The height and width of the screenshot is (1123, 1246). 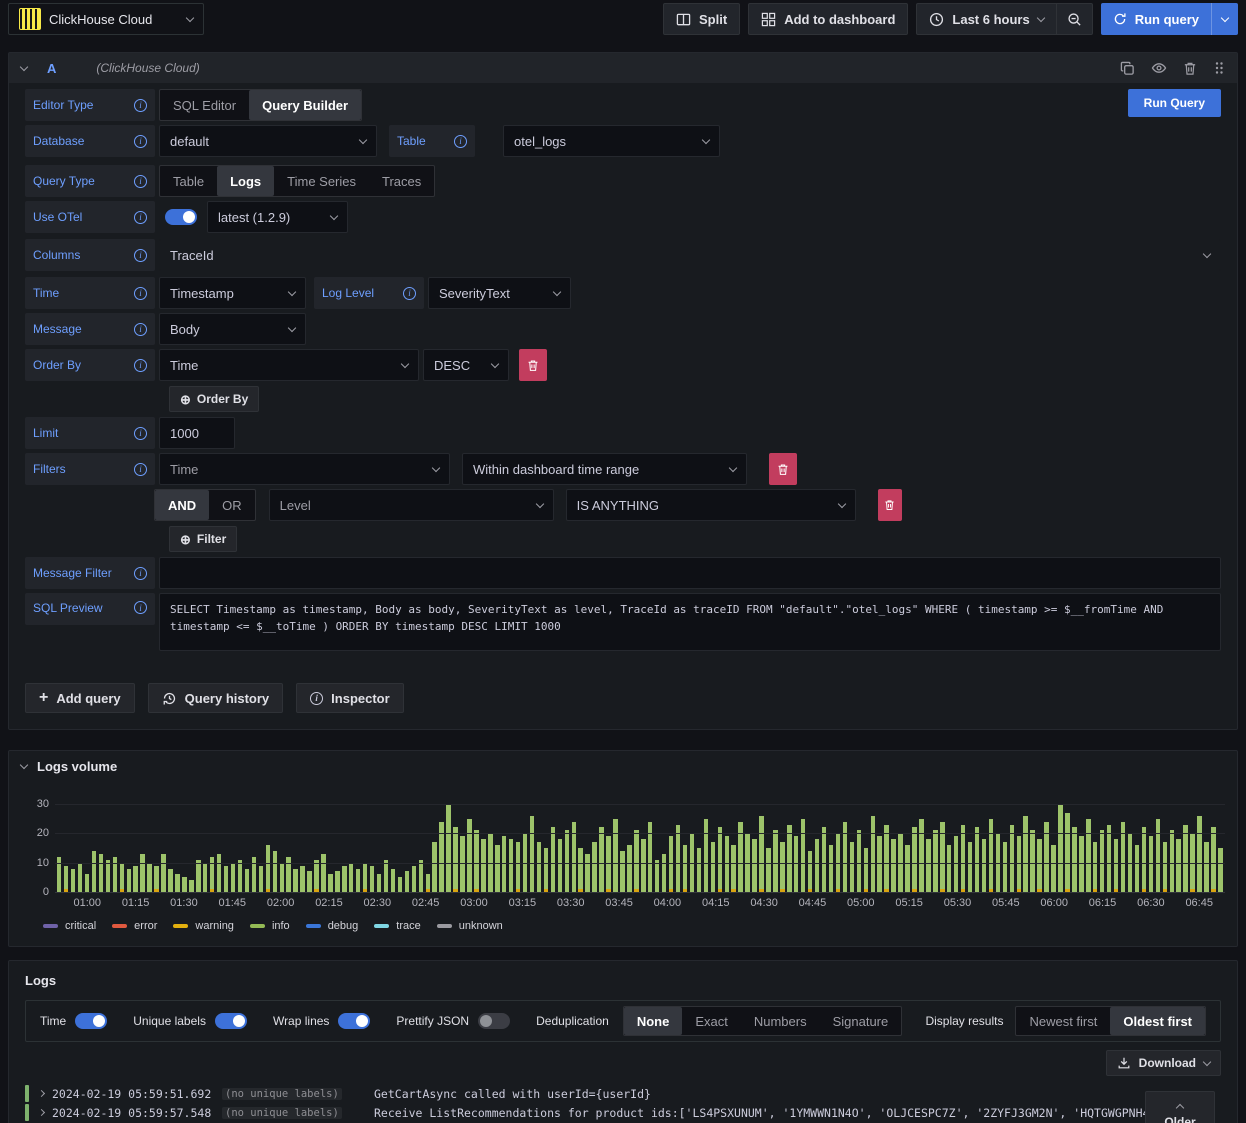 What do you see at coordinates (188, 181) in the screenshot?
I see `query-type-tab-table: Table` at bounding box center [188, 181].